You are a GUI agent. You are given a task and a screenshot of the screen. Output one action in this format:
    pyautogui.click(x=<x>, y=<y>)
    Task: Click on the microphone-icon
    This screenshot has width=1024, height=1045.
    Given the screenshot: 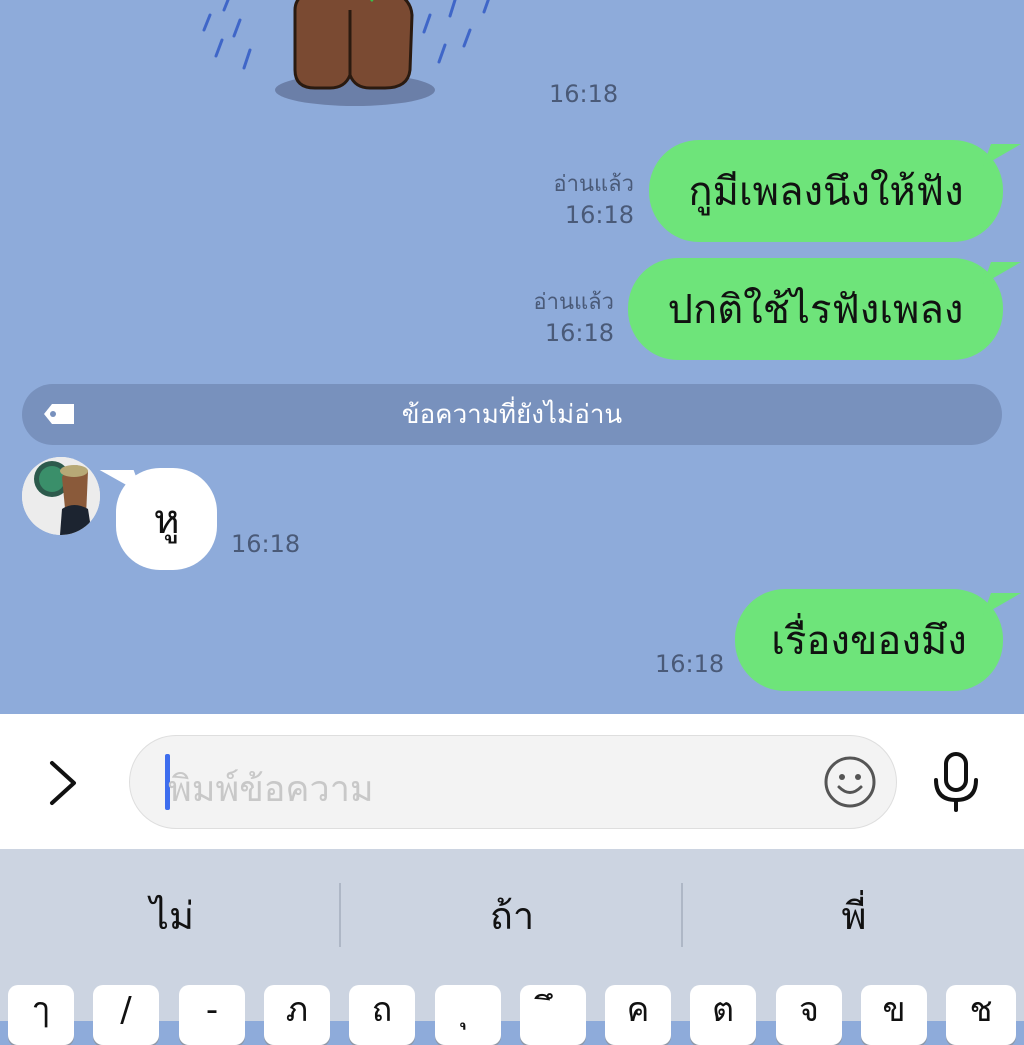 What is the action you would take?
    pyautogui.click(x=956, y=782)
    